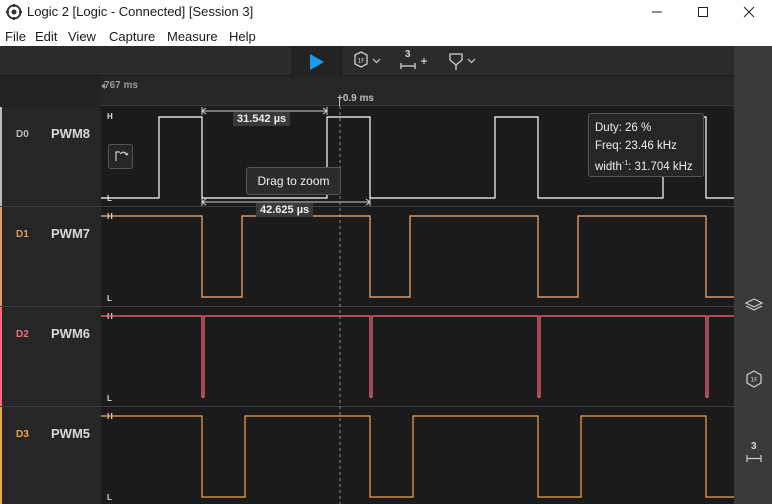 The image size is (772, 504). I want to click on analyzers-button: 1F, so click(754, 379).